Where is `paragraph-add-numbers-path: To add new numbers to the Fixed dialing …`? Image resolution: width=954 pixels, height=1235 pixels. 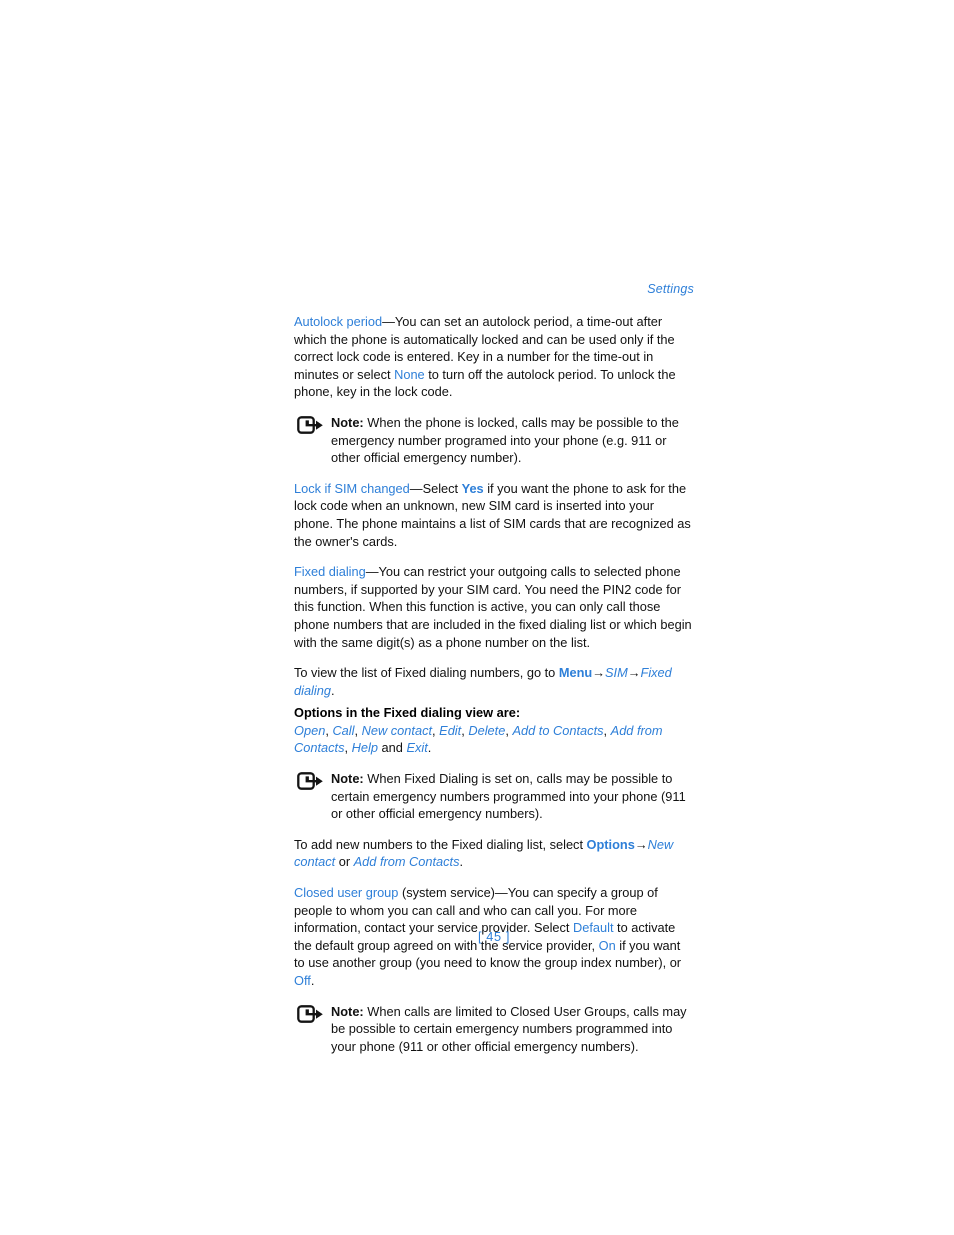 paragraph-add-numbers-path: To add new numbers to the Fixed dialing … is located at coordinates (494, 853).